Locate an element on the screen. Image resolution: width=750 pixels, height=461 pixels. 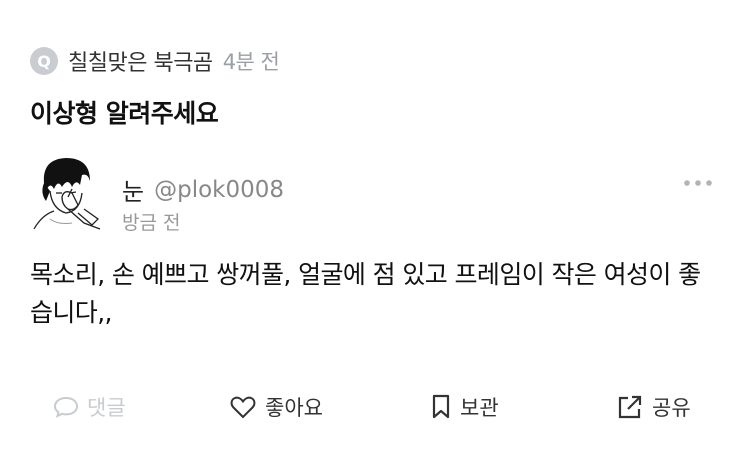
share-arrow-icon is located at coordinates (630, 407).